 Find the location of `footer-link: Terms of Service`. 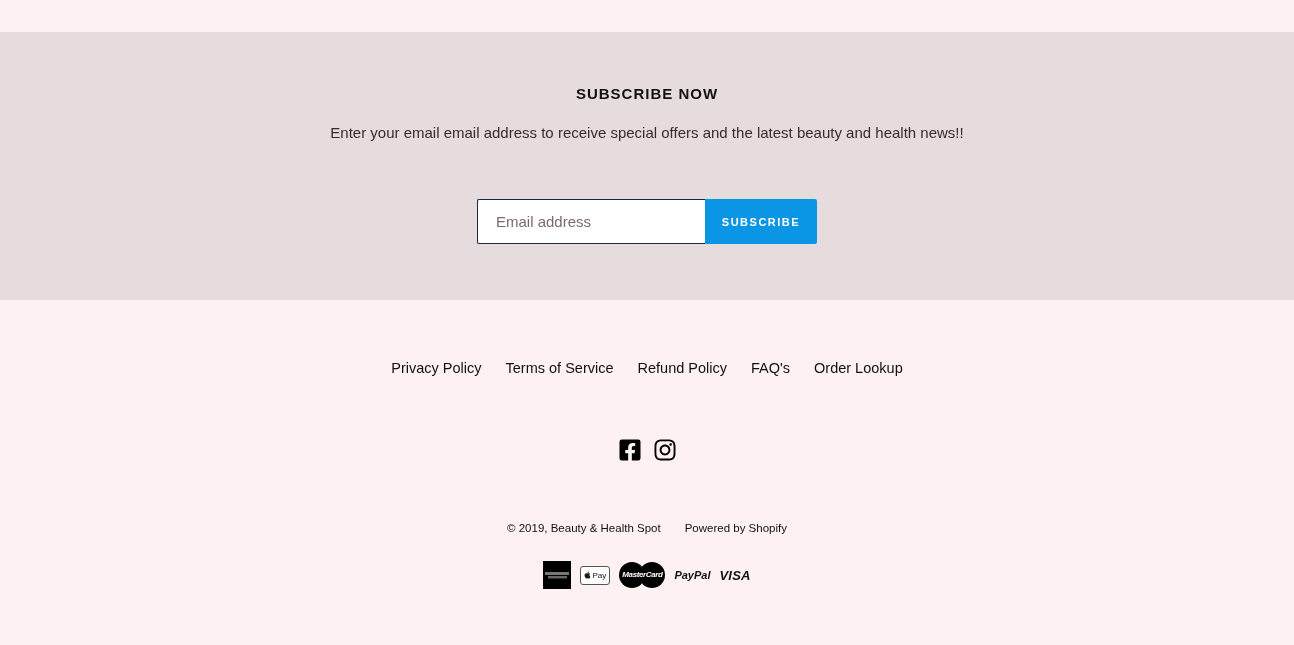

footer-link: Terms of Service is located at coordinates (559, 368).